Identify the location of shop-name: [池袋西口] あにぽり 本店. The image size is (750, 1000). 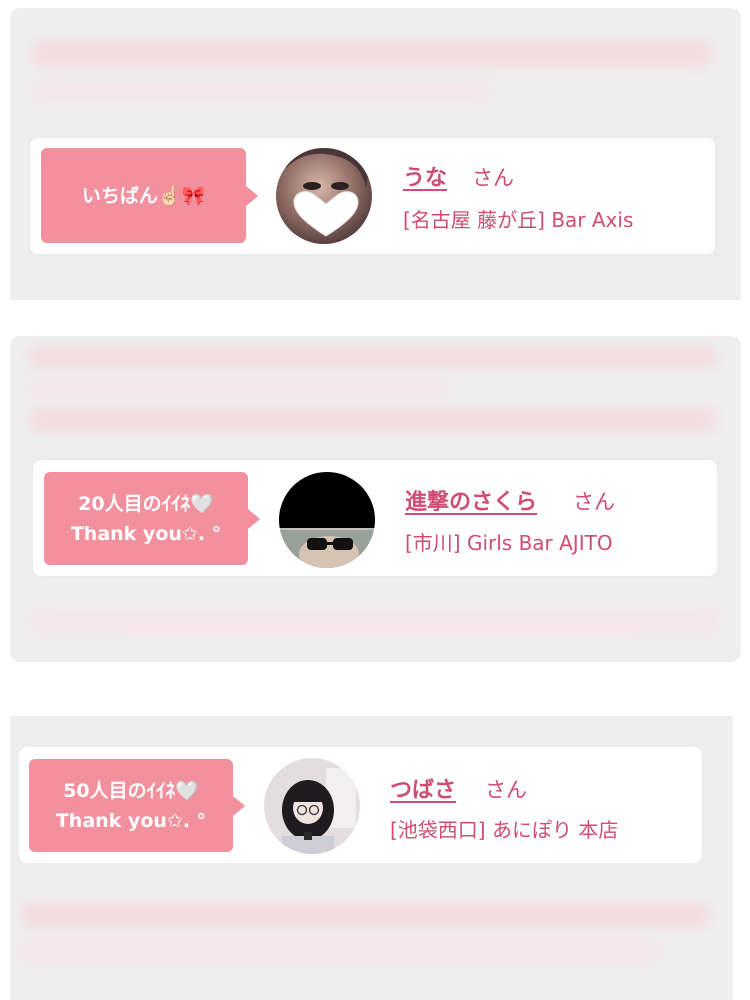
(504, 830).